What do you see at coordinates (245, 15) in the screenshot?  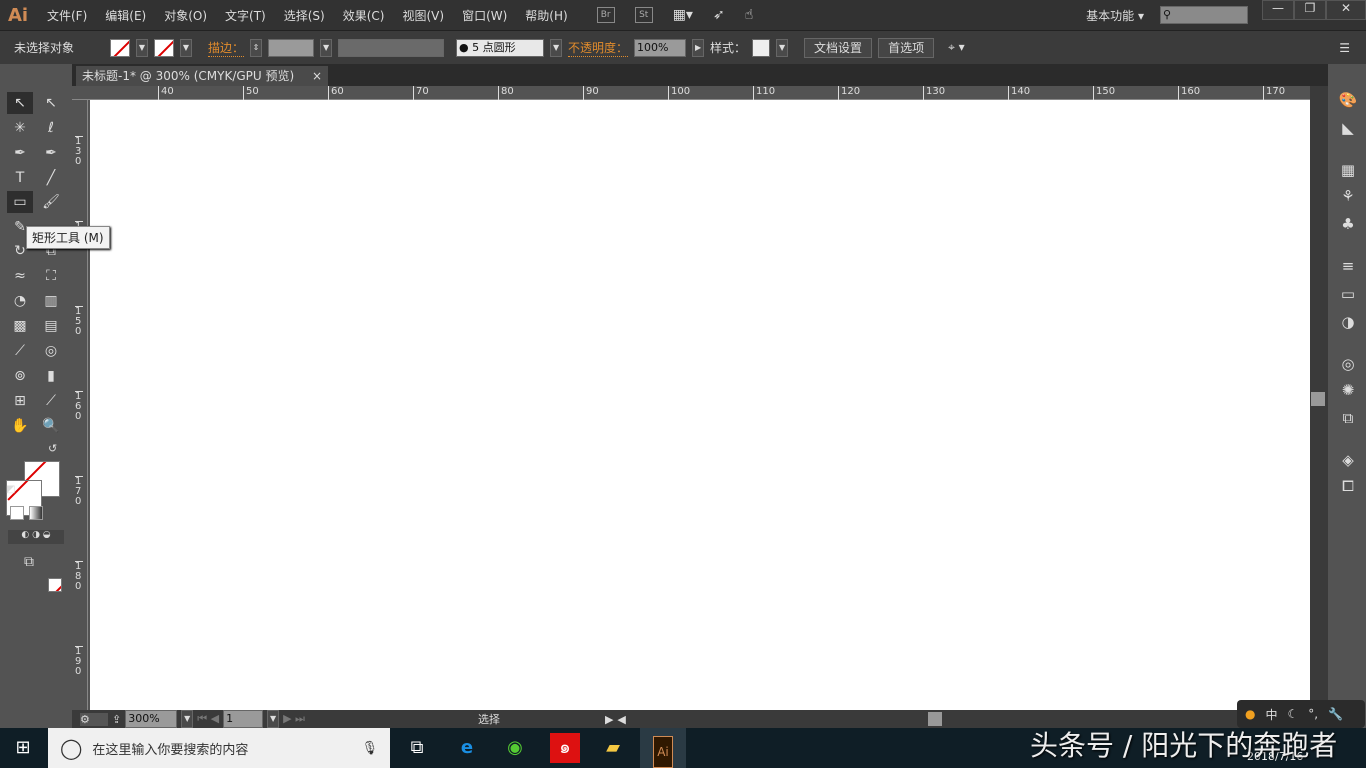 I see `menu-type: 文字(T)` at bounding box center [245, 15].